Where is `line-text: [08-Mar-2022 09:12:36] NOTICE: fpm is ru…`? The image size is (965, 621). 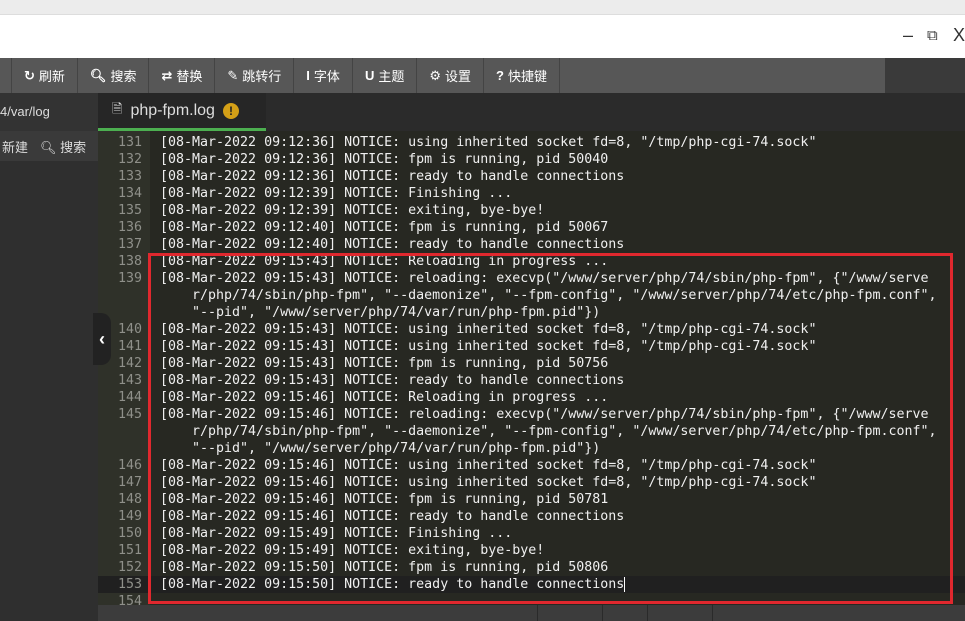 line-text: [08-Mar-2022 09:12:36] NOTICE: fpm is ru… is located at coordinates (548, 159).